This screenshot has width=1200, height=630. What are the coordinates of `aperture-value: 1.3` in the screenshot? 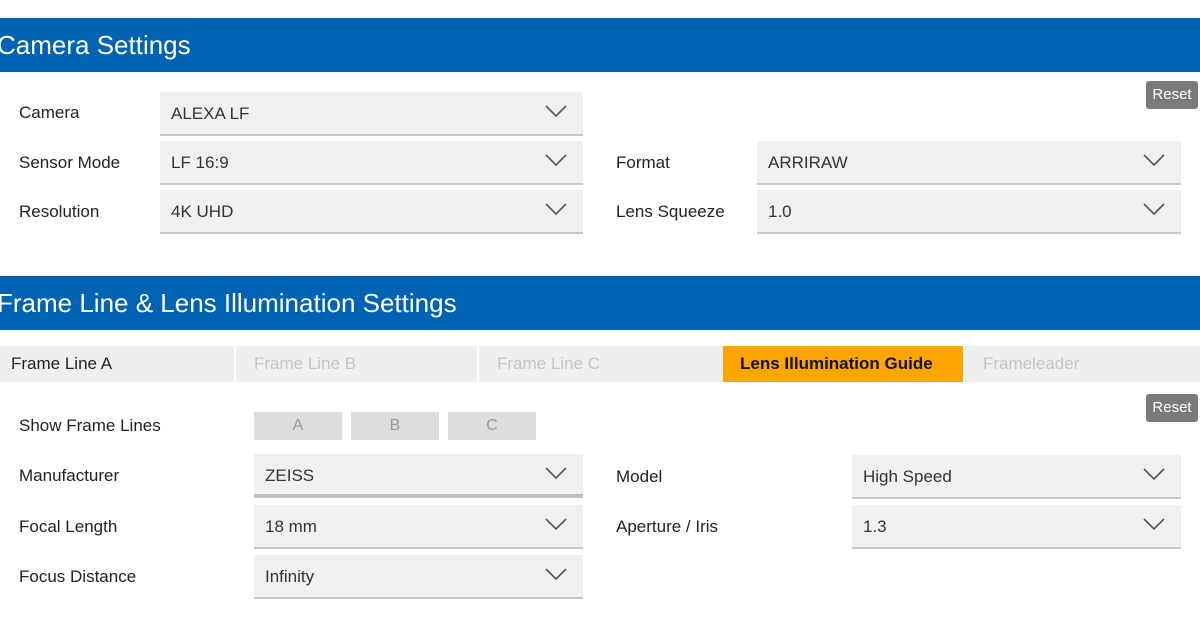 It's located at (875, 526).